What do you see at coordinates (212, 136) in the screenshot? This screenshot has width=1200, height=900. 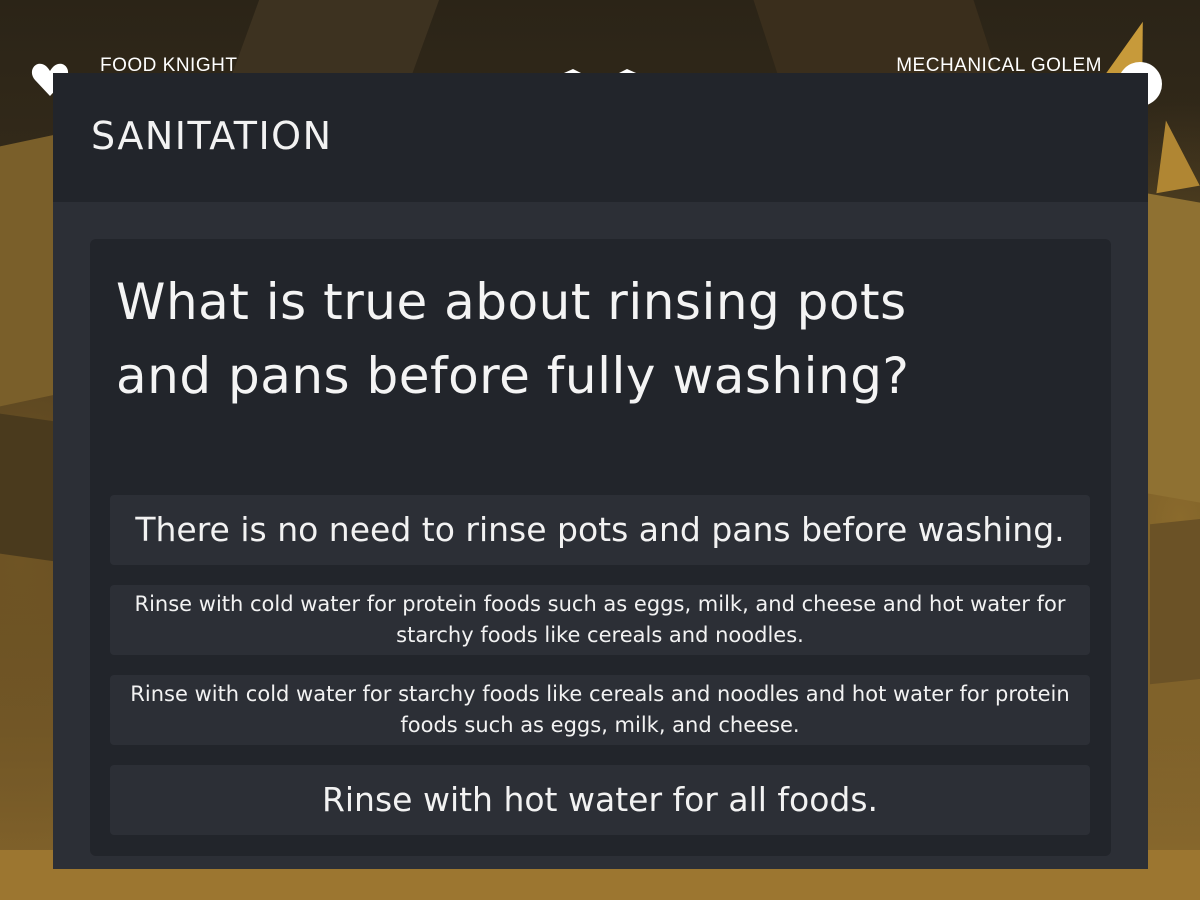 I see `modal-title: SANITATION` at bounding box center [212, 136].